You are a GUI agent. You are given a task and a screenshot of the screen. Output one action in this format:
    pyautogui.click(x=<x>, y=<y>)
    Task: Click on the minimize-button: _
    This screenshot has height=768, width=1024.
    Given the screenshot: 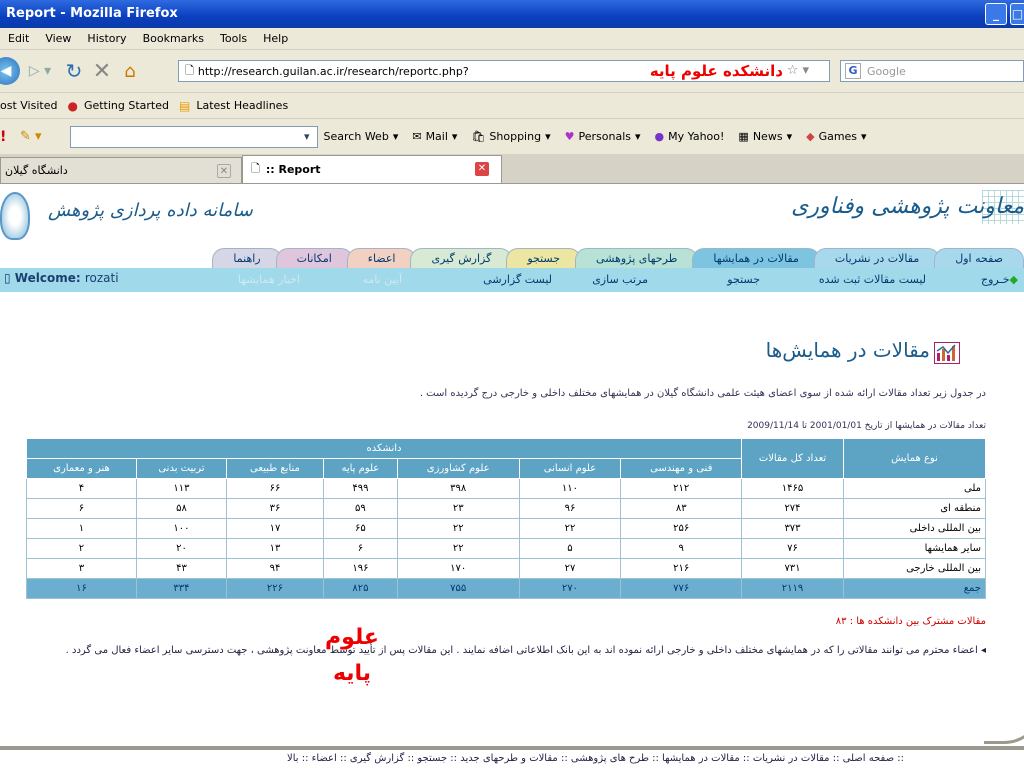 What is the action you would take?
    pyautogui.click(x=996, y=14)
    